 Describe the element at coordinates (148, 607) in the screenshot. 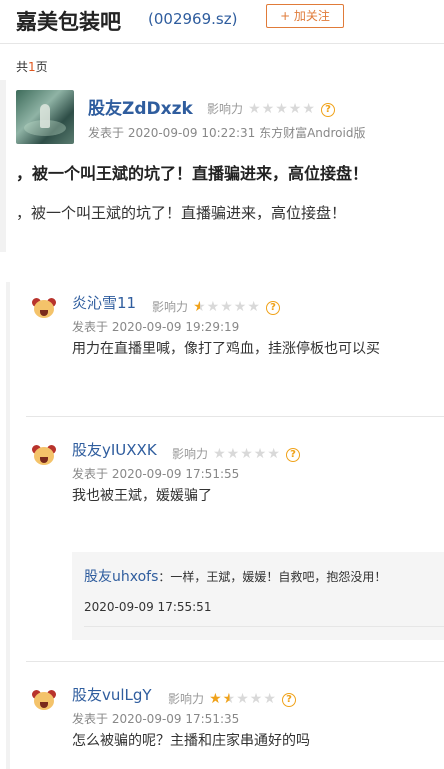

I see `quote-time: 2020-09-09 17:55:51` at that location.